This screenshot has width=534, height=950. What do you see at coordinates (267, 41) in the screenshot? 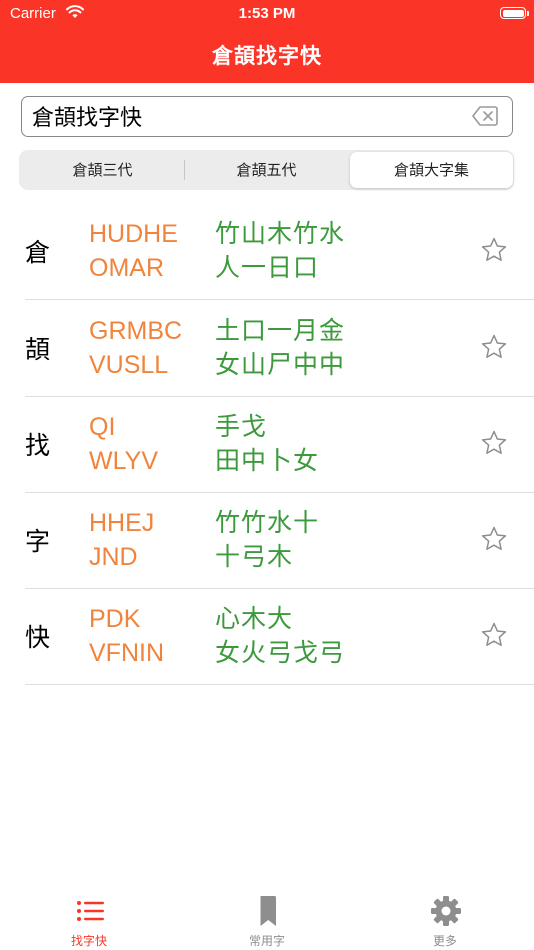
I see `navigation-bar: Carrier 1:53 PM 倉頡找字快` at bounding box center [267, 41].